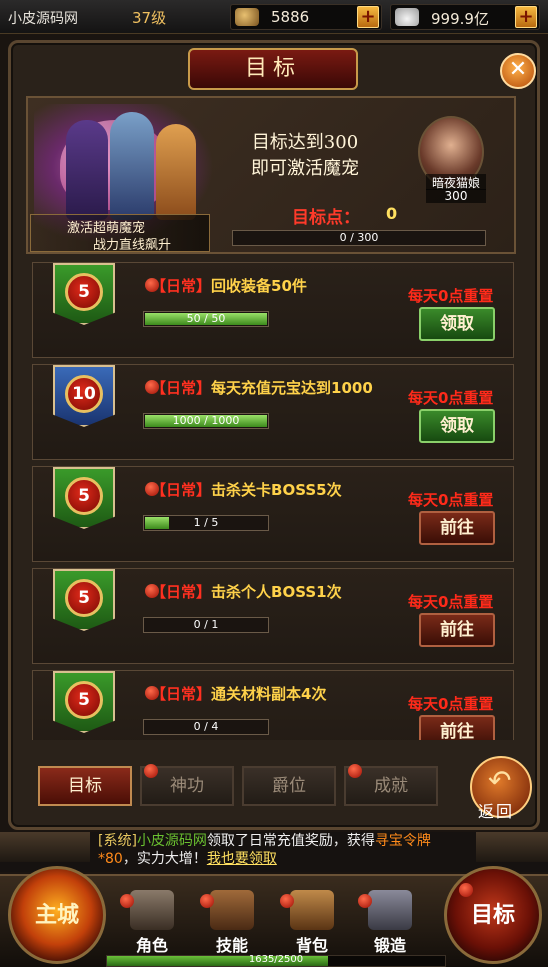  What do you see at coordinates (232, 922) in the screenshot?
I see `nav-skill-button: 技能` at bounding box center [232, 922].